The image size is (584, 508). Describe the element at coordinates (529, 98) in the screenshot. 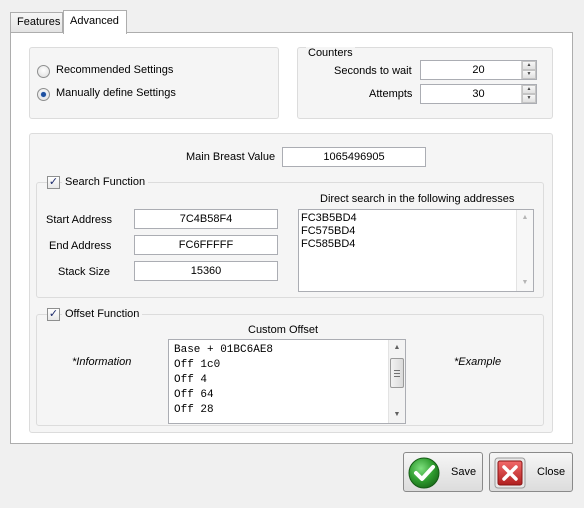

I see `attempts-down-arrow-icon: ▼` at that location.